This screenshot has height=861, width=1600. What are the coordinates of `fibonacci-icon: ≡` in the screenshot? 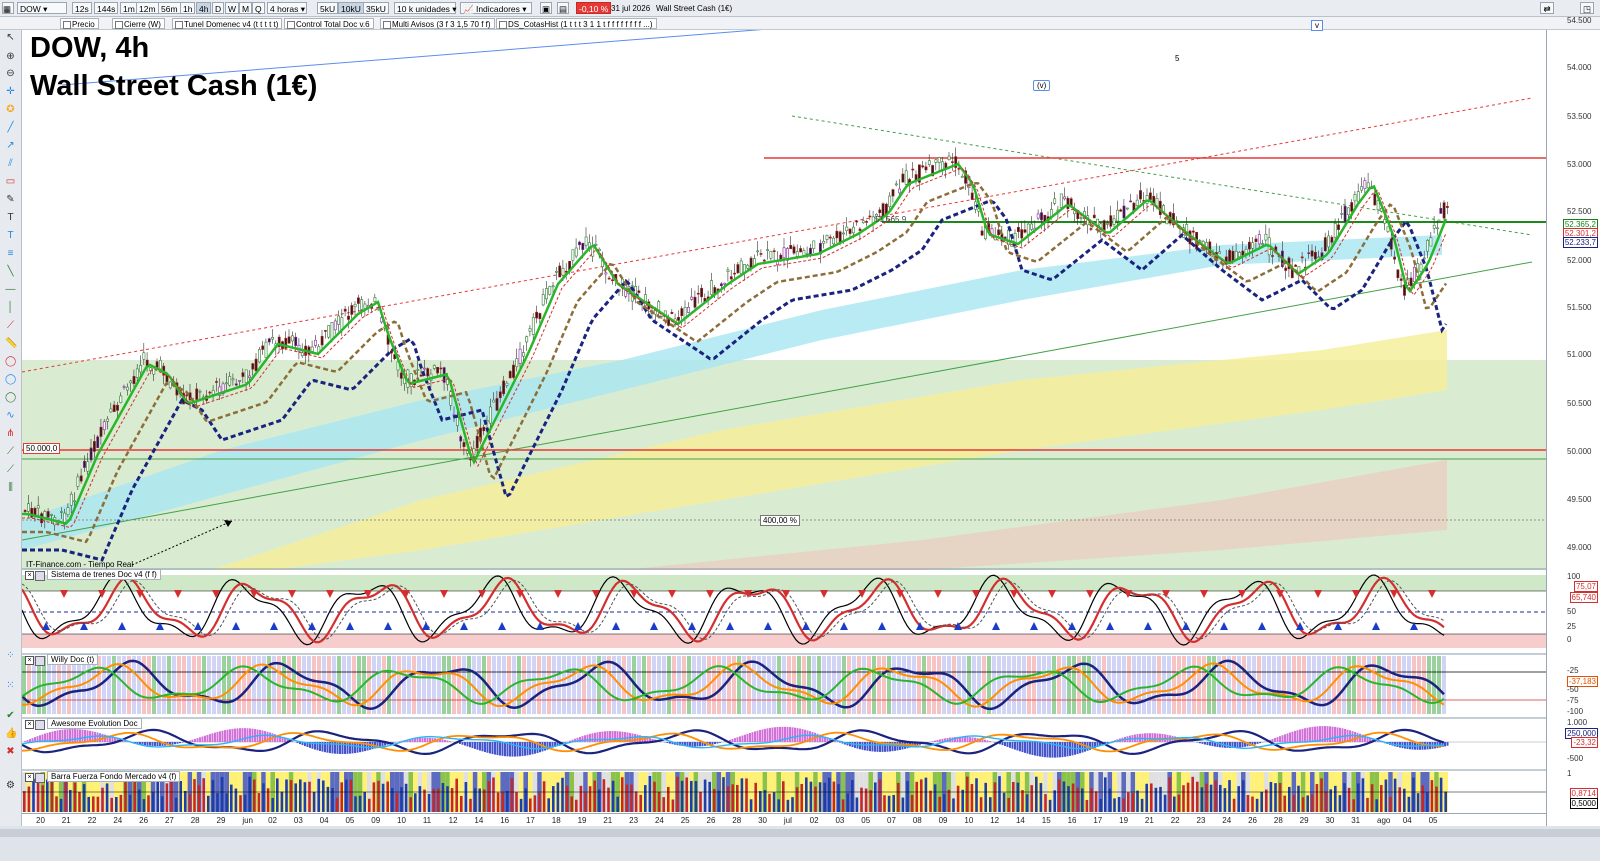 It's located at (10, 253).